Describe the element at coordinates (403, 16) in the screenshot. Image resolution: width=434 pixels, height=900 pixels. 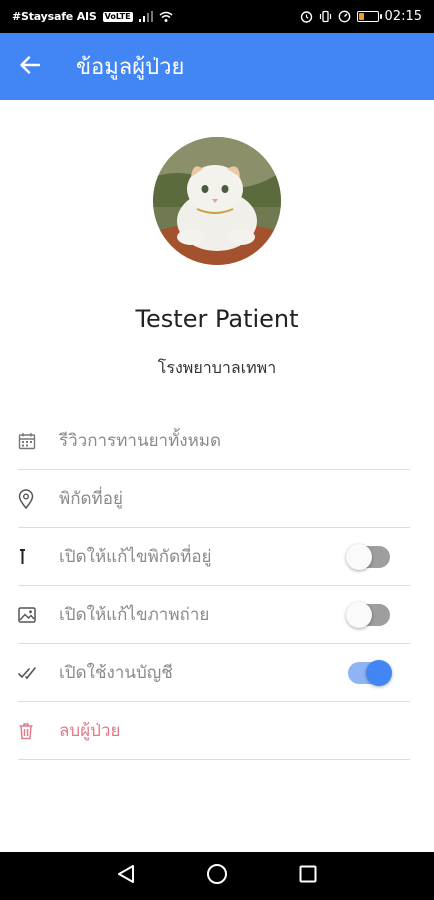
I see `status-time: 02:15` at that location.